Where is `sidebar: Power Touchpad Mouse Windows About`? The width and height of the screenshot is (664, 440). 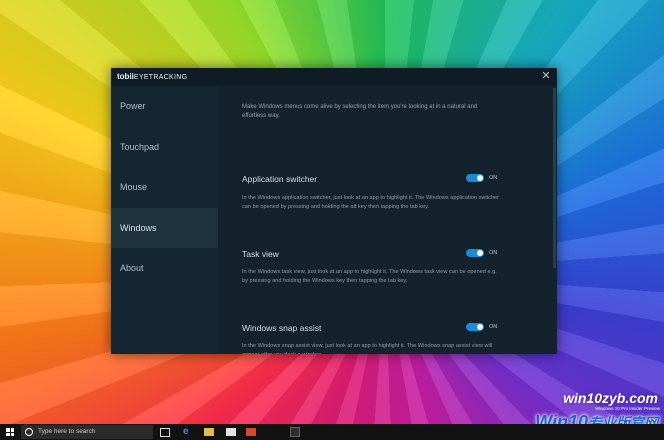
sidebar: Power Touchpad Mouse Windows About is located at coordinates (164, 220).